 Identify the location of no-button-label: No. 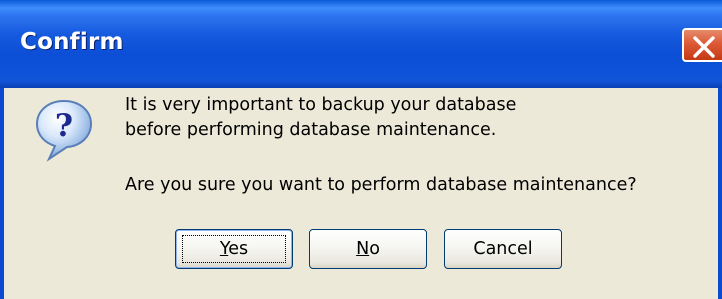
(368, 249).